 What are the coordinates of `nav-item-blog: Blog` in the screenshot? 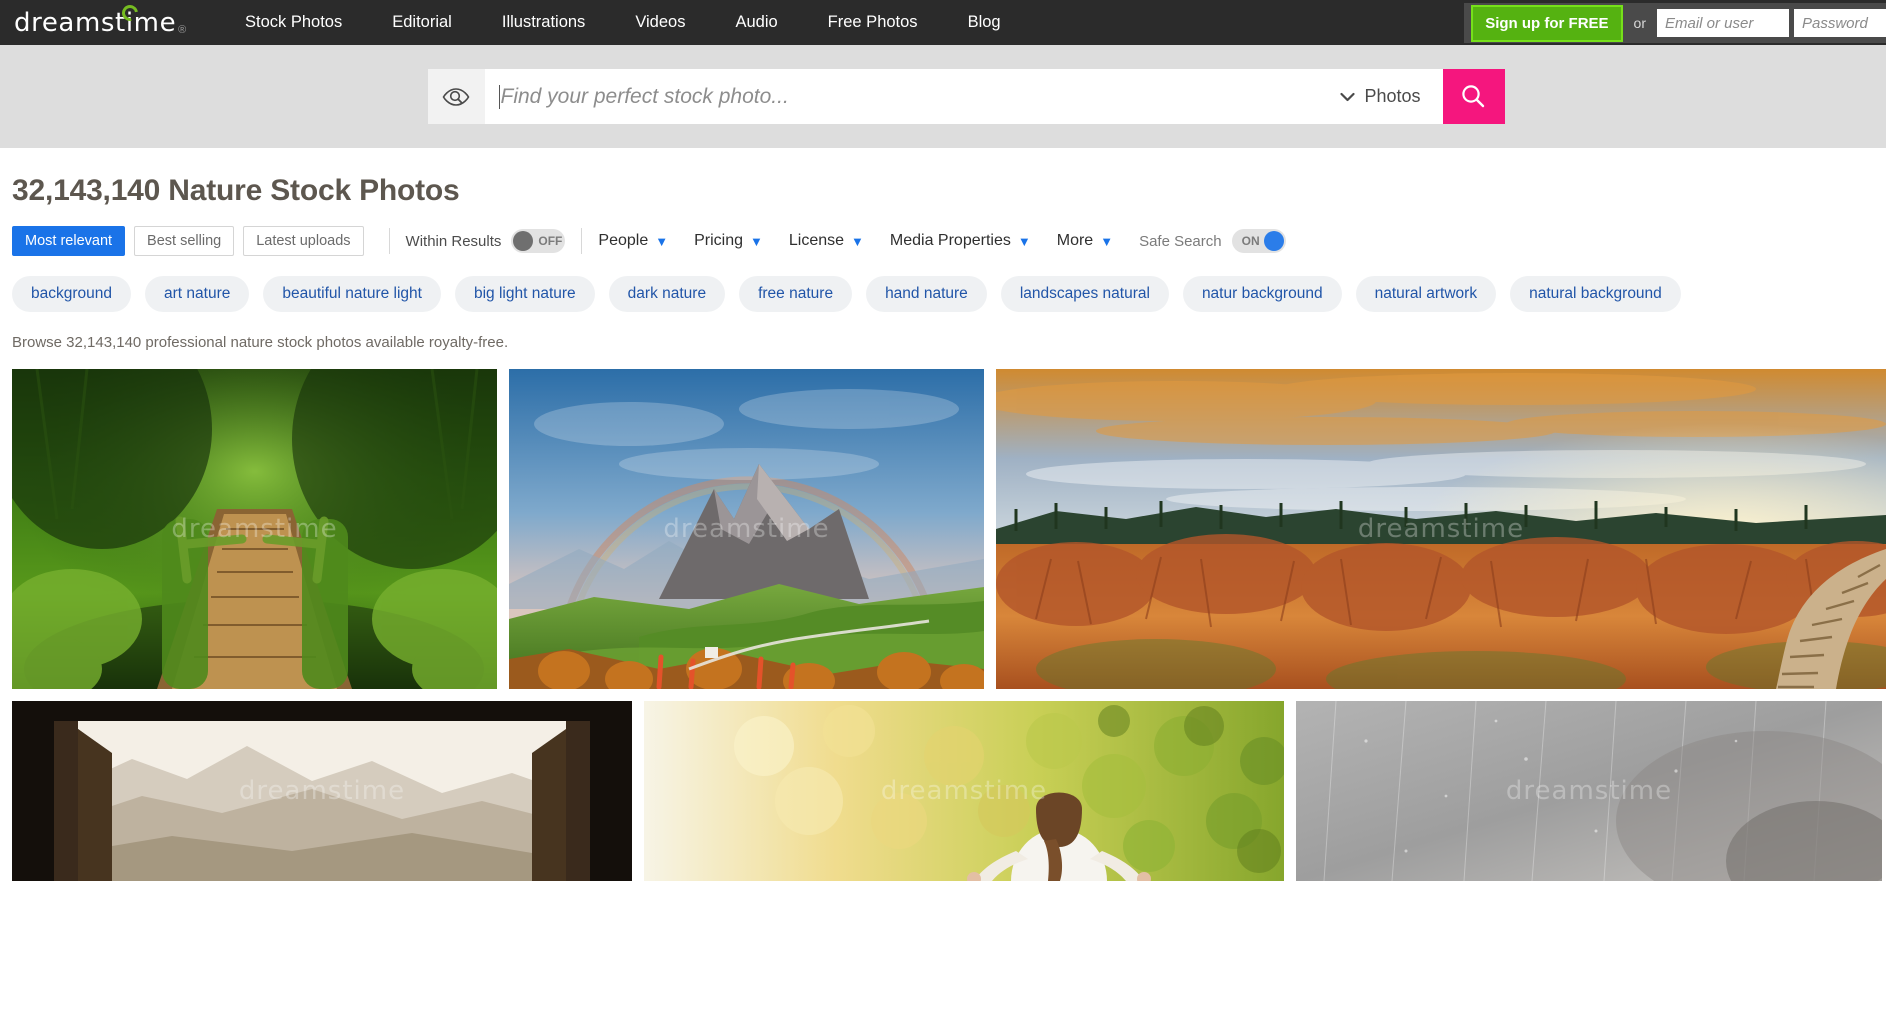 It's located at (984, 22).